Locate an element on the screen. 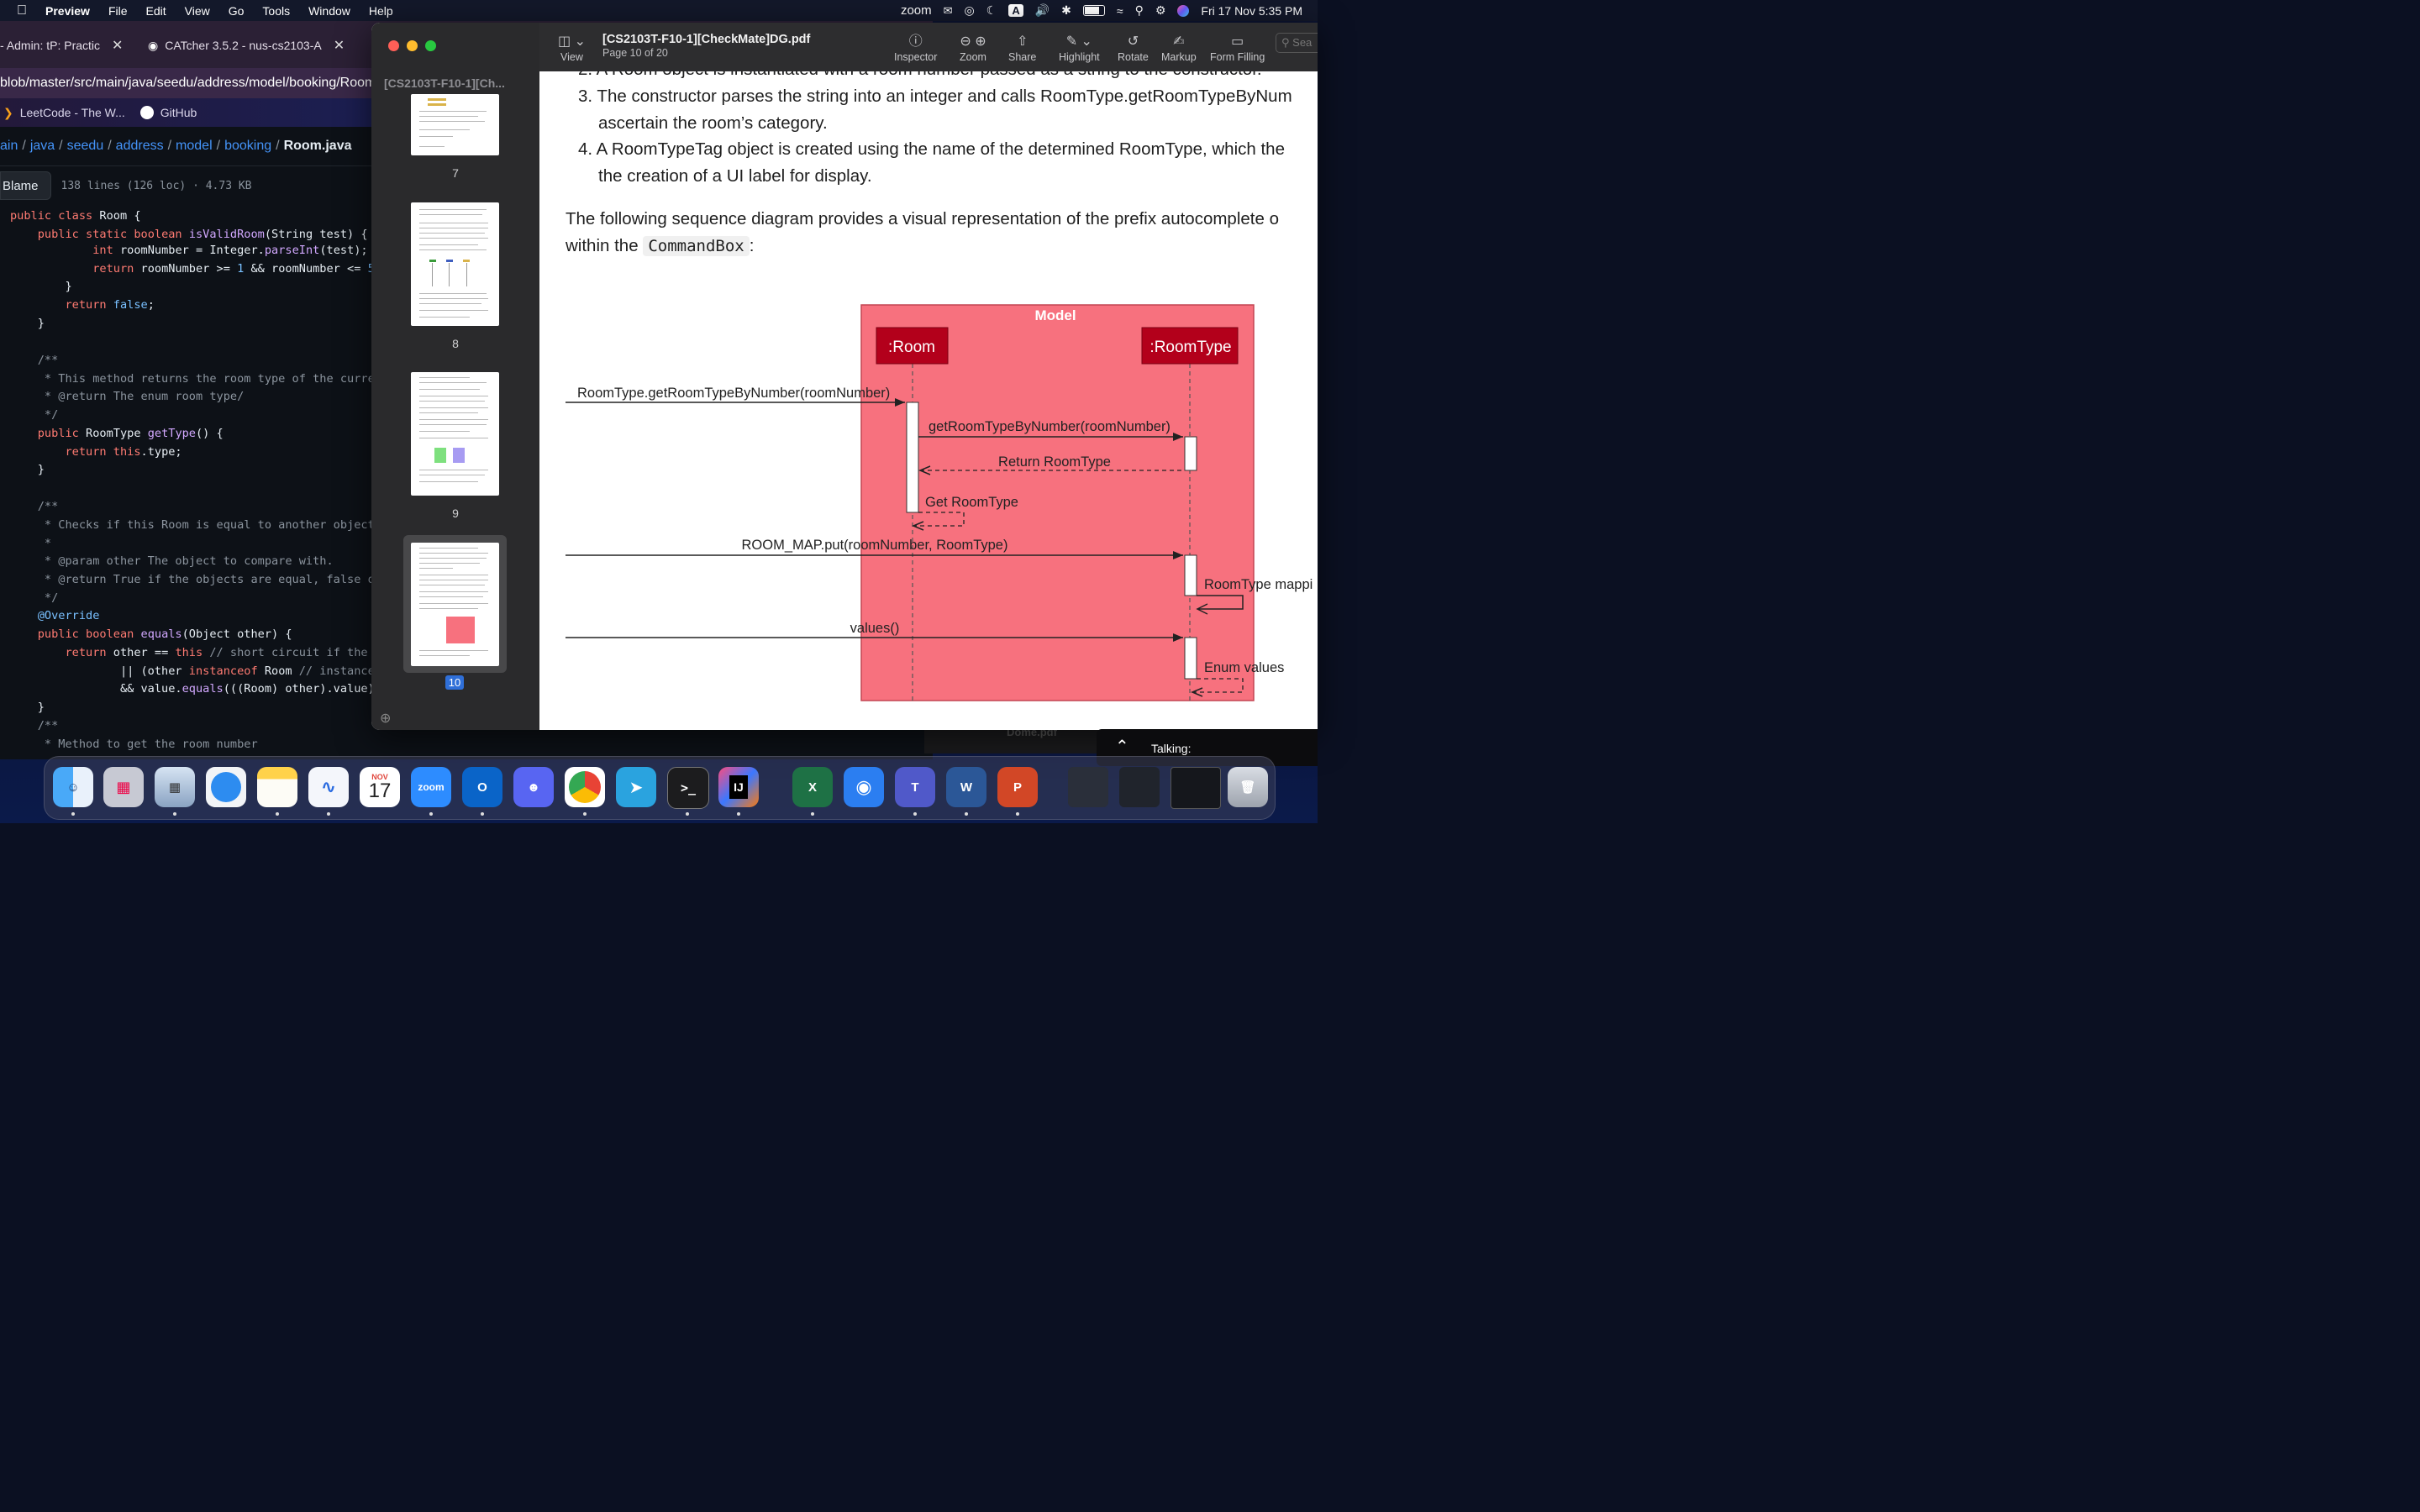 The image size is (2420, 1512). teams-icon: T is located at coordinates (915, 787).